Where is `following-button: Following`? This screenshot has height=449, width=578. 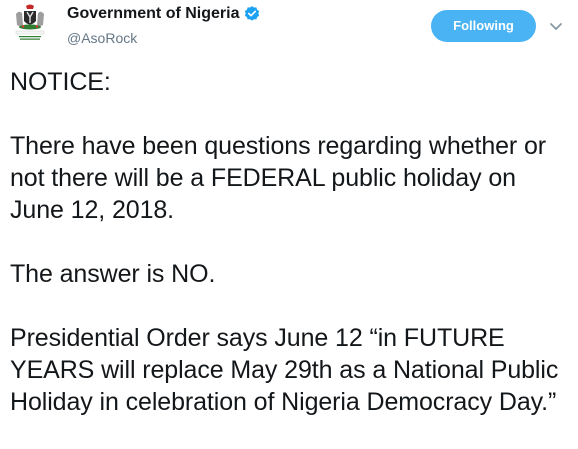 following-button: Following is located at coordinates (483, 26).